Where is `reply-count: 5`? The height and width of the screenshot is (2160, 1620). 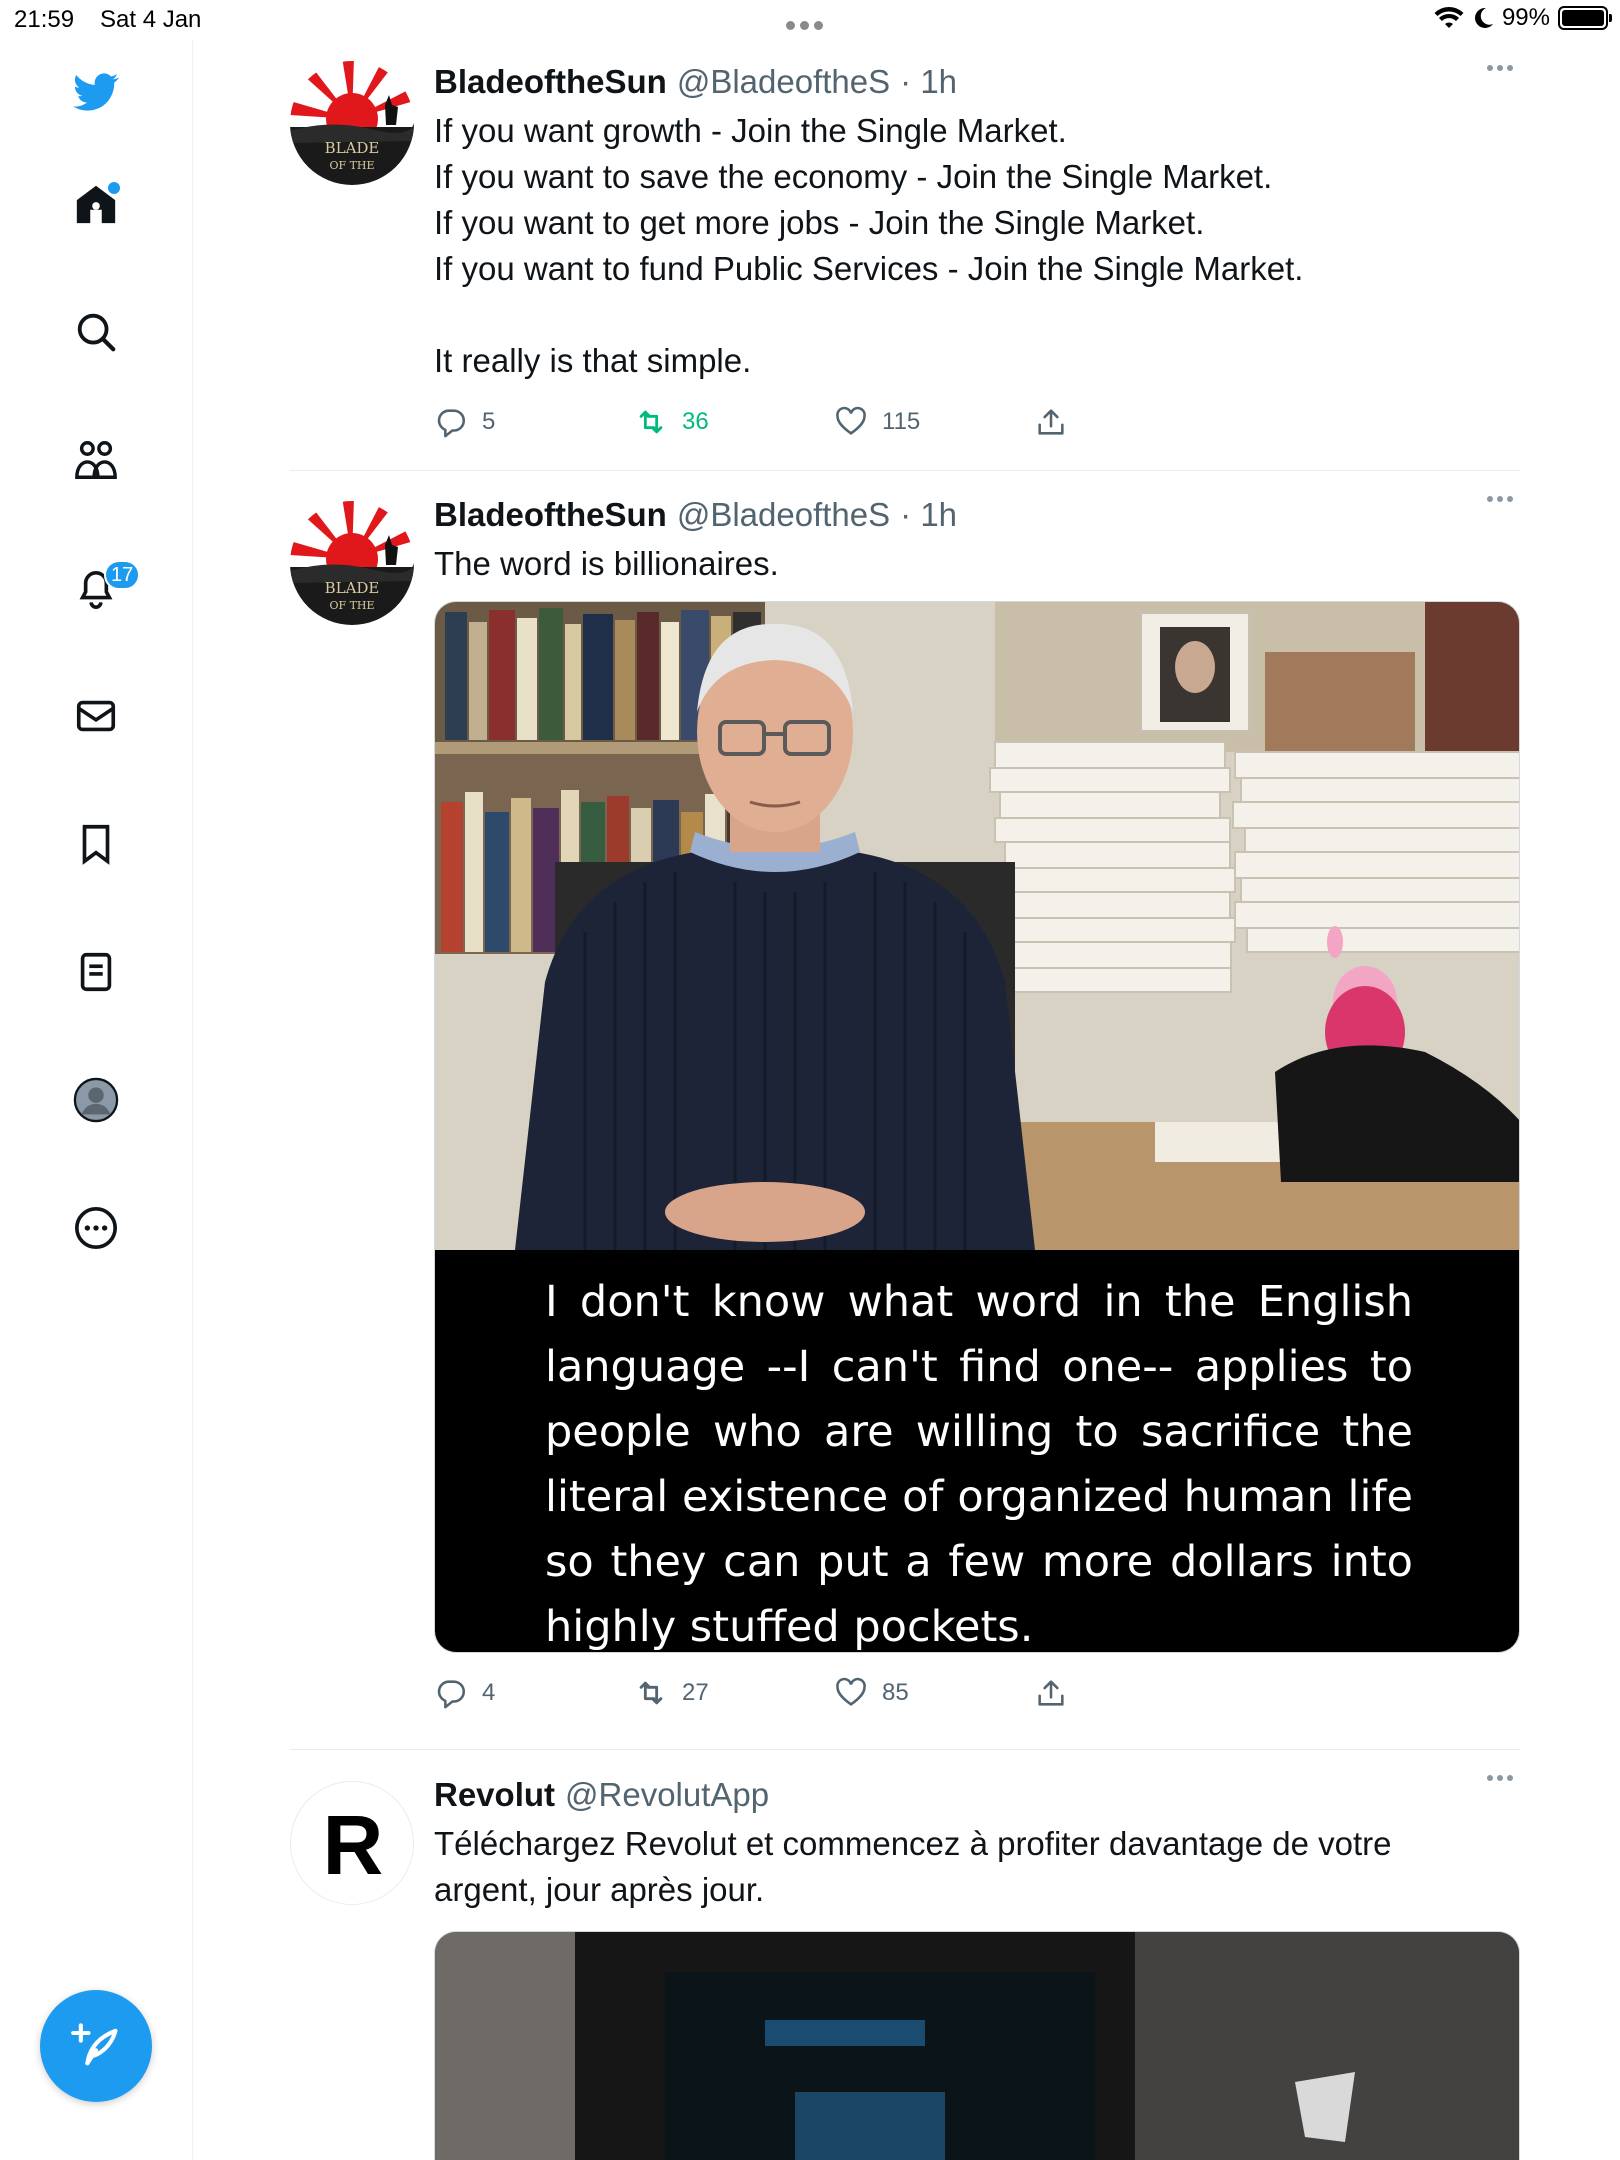 reply-count: 5 is located at coordinates (489, 421).